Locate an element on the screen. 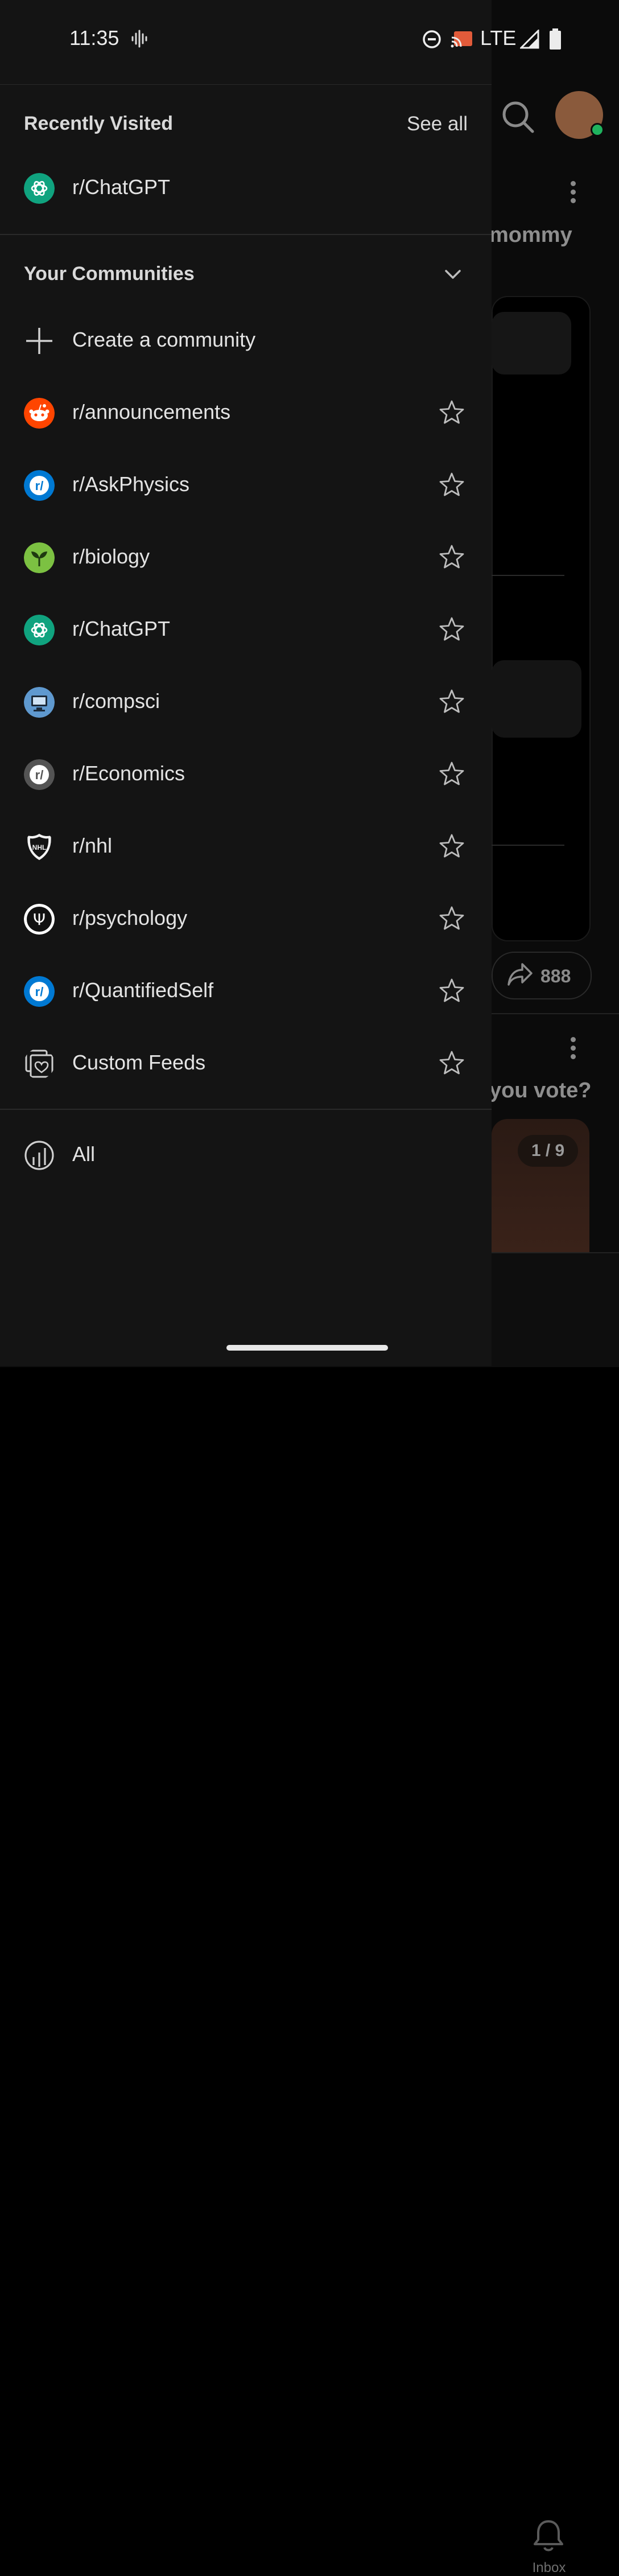 Image resolution: width=619 pixels, height=2576 pixels. battery-icon is located at coordinates (555, 39).